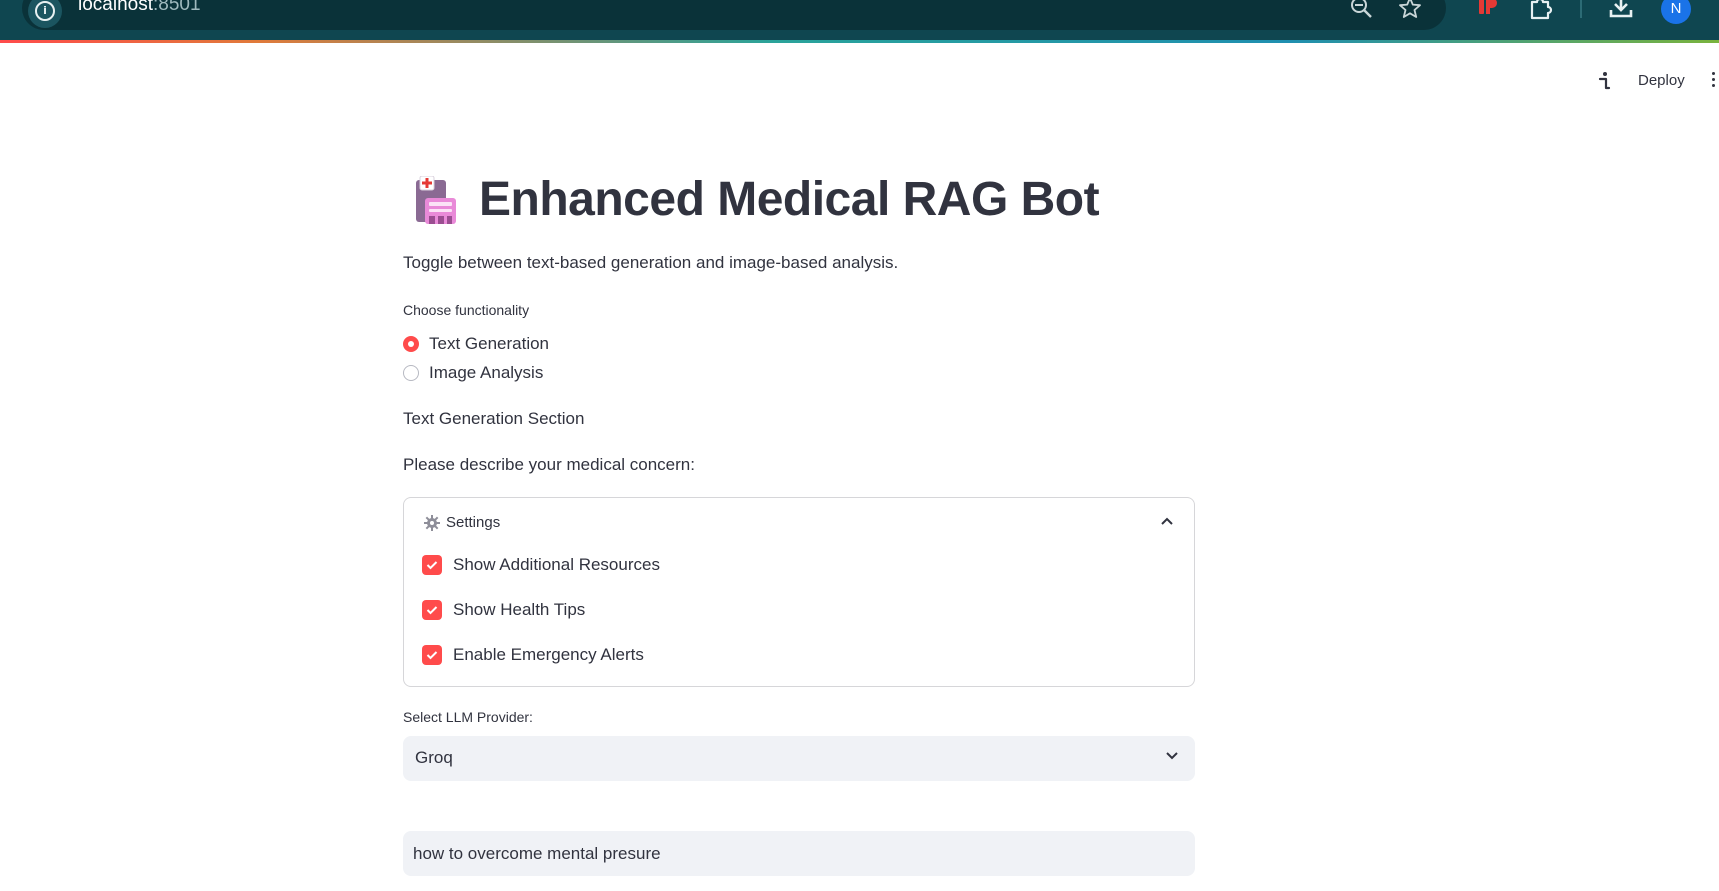  What do you see at coordinates (468, 717) in the screenshot?
I see `llm-provider-label: Select LLM Provider:` at bounding box center [468, 717].